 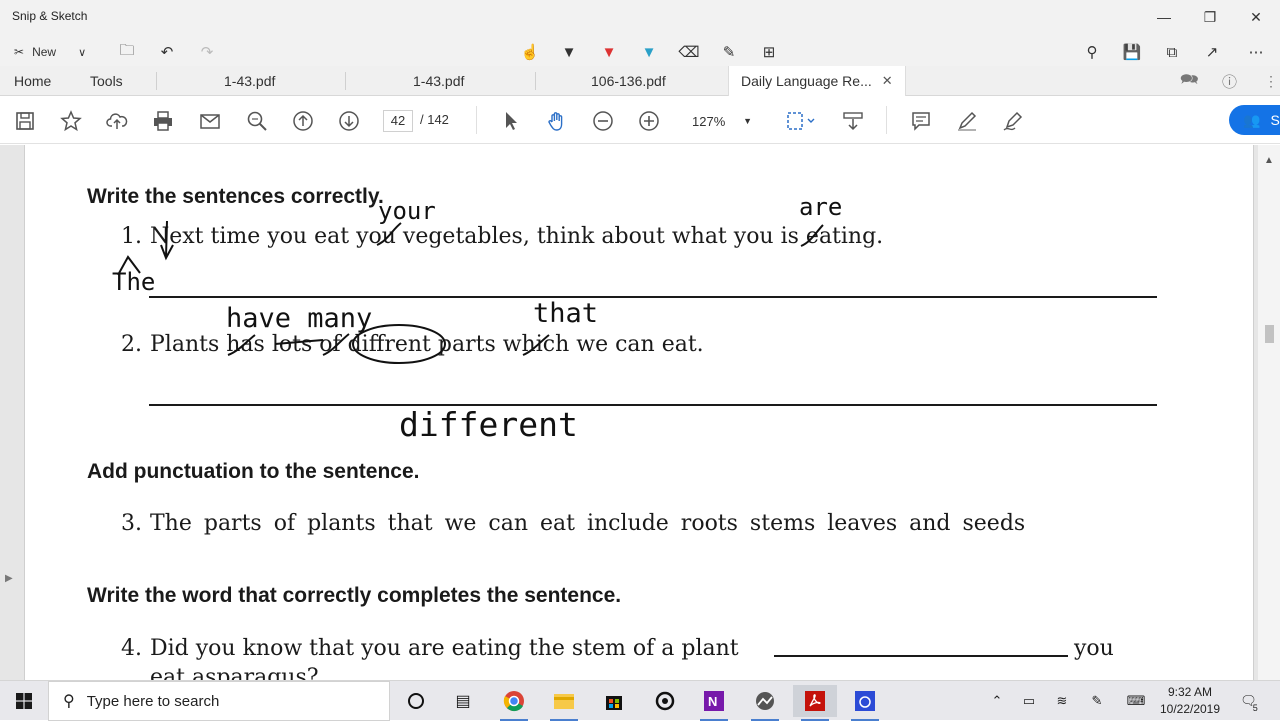 I want to click on close-icon: ✕, so click(x=1256, y=17).